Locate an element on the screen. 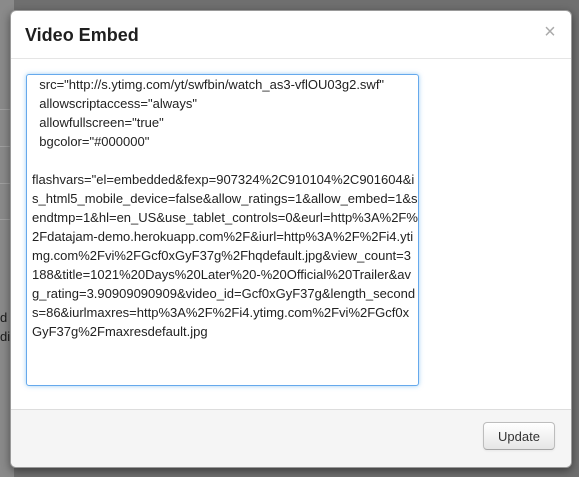 This screenshot has width=579, height=477. dialog-footer: Update is located at coordinates (291, 438).